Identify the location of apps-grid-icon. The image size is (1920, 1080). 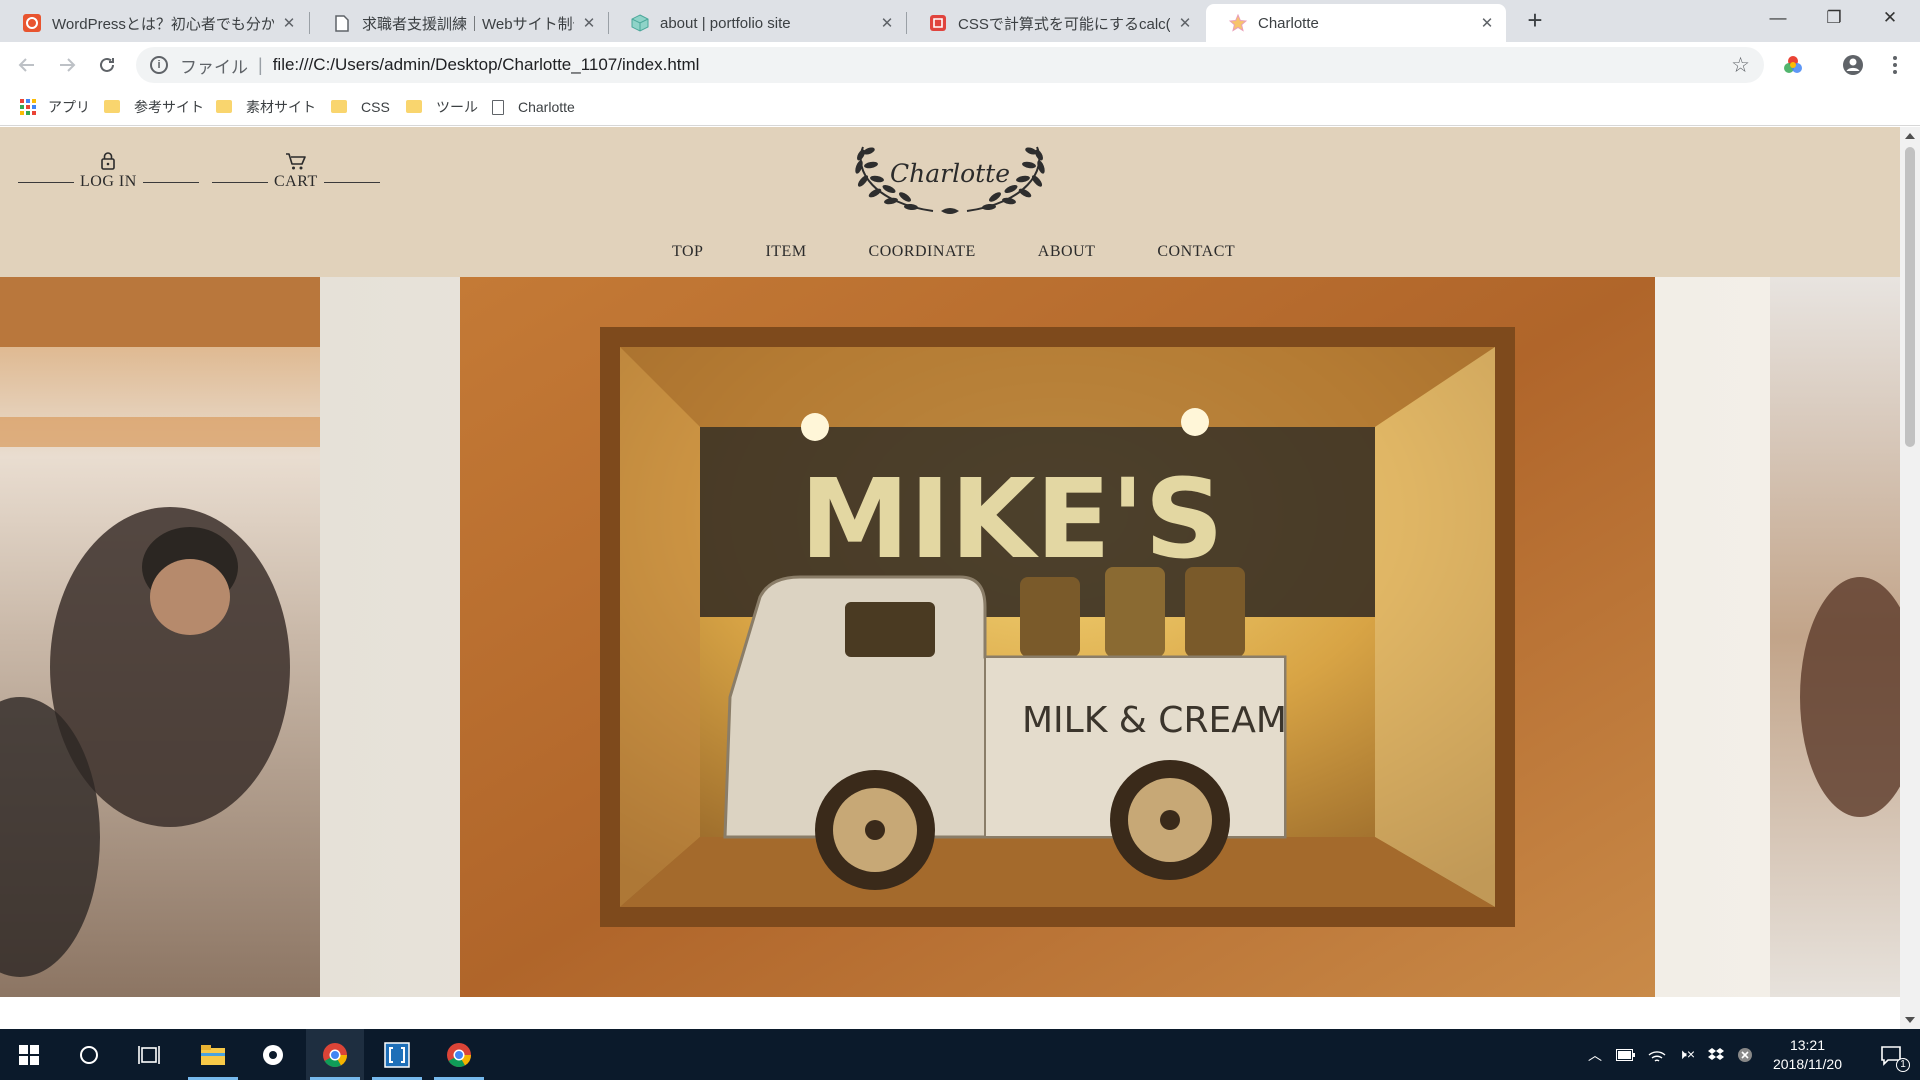
(28, 107).